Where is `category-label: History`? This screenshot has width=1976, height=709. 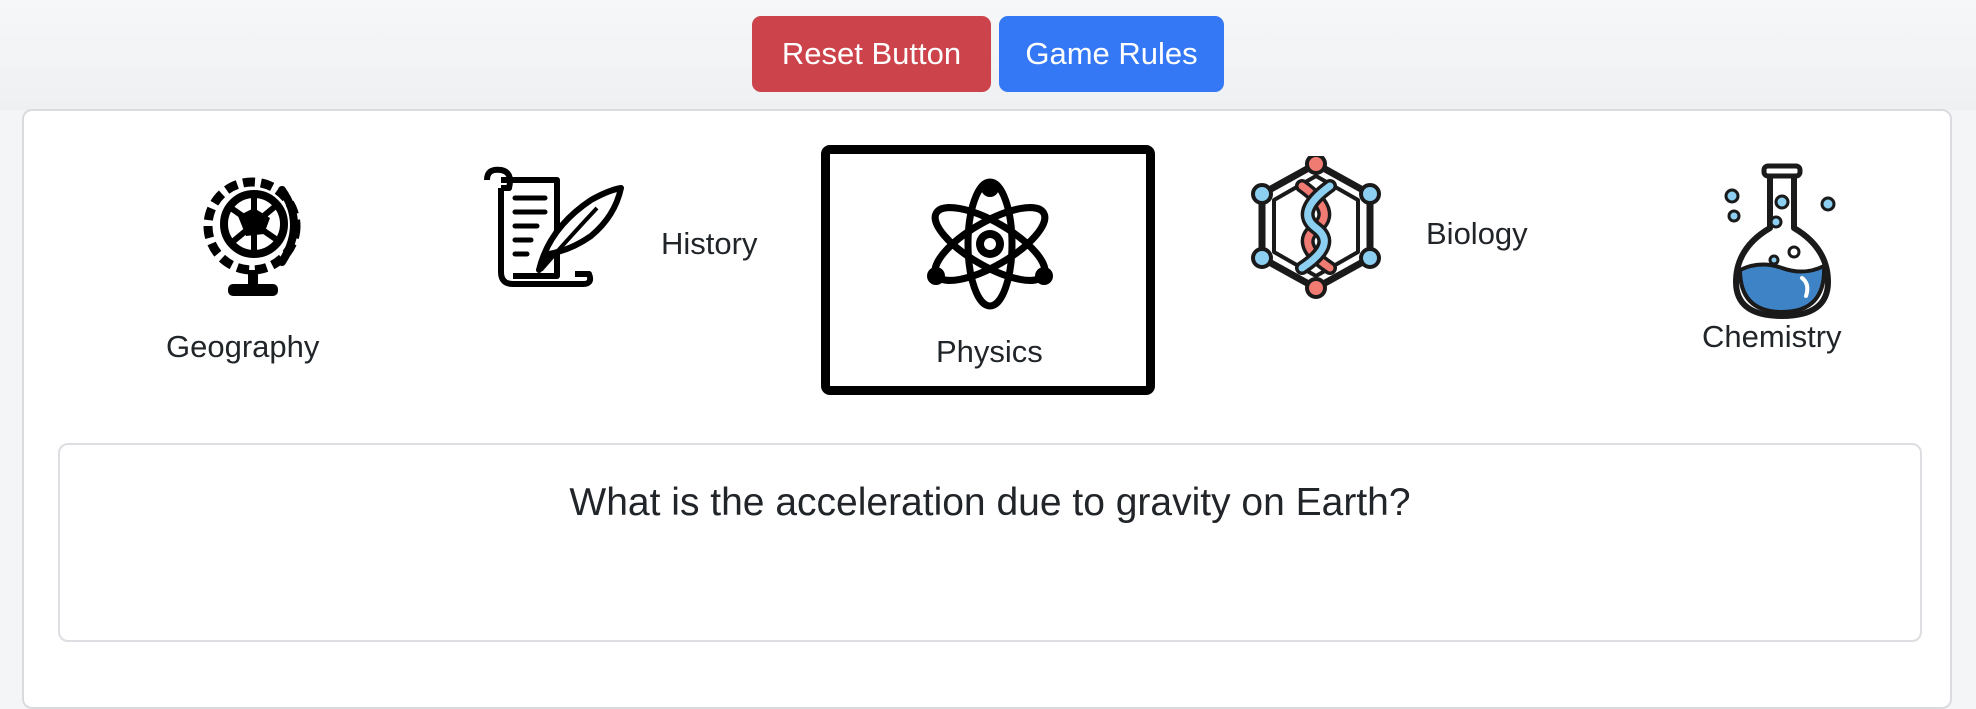 category-label: History is located at coordinates (709, 243).